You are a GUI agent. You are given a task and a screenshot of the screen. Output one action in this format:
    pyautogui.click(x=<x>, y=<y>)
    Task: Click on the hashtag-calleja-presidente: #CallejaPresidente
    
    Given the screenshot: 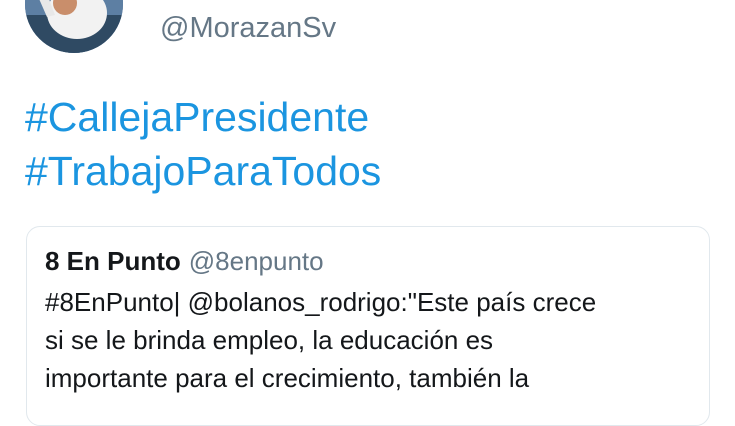 What is the action you would take?
    pyautogui.click(x=203, y=117)
    